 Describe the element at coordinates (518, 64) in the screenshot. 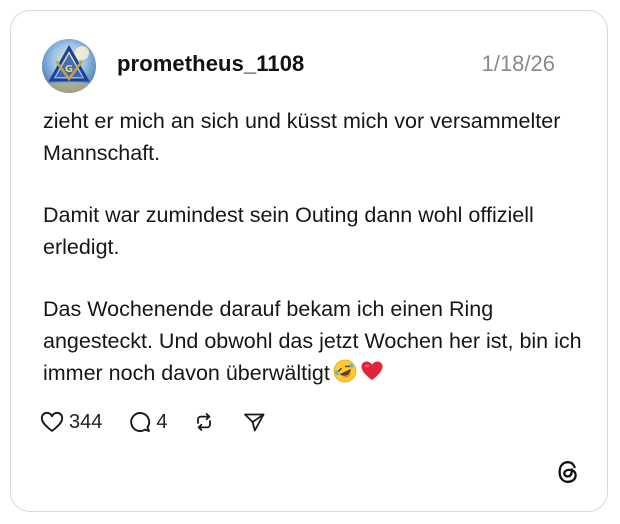

I see `post-date: 1/18/26` at that location.